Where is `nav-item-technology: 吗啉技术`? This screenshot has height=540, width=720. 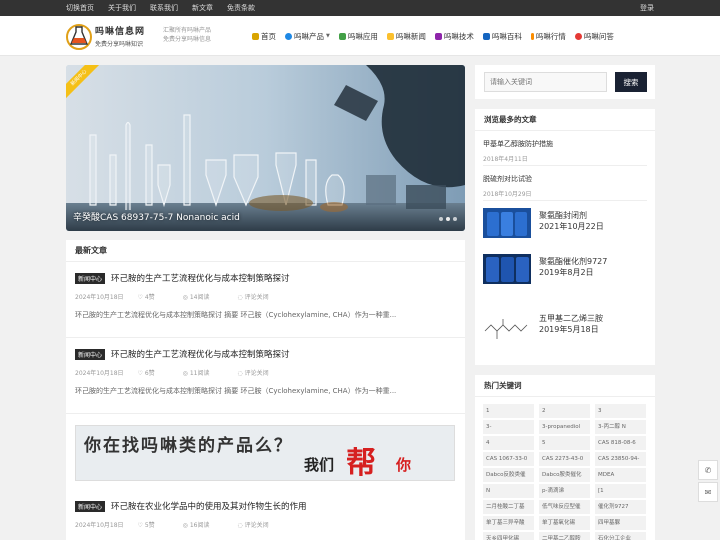 nav-item-technology: 吗啉技术 is located at coordinates (454, 36).